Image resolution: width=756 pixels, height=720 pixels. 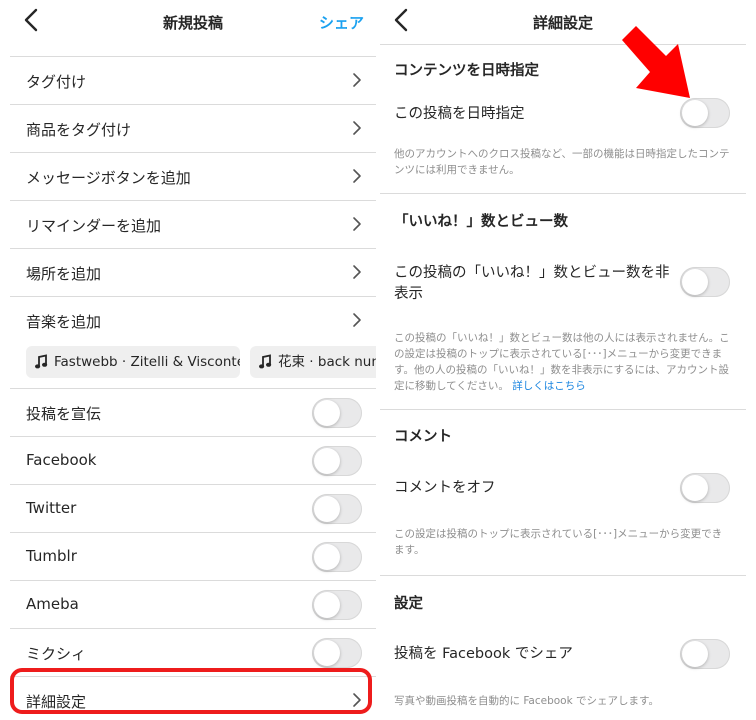 I want to click on ameba-toggle, so click(x=337, y=605).